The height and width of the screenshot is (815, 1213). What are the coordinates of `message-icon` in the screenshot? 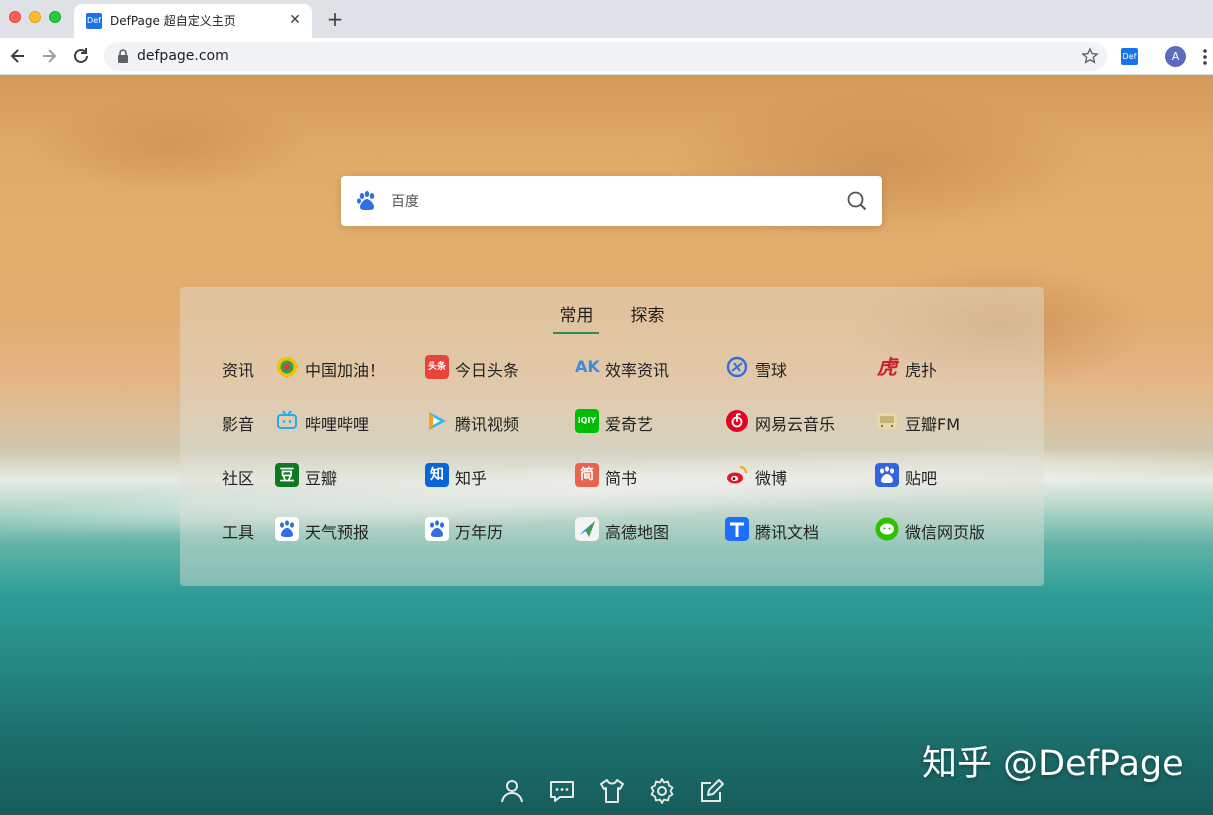 It's located at (562, 791).